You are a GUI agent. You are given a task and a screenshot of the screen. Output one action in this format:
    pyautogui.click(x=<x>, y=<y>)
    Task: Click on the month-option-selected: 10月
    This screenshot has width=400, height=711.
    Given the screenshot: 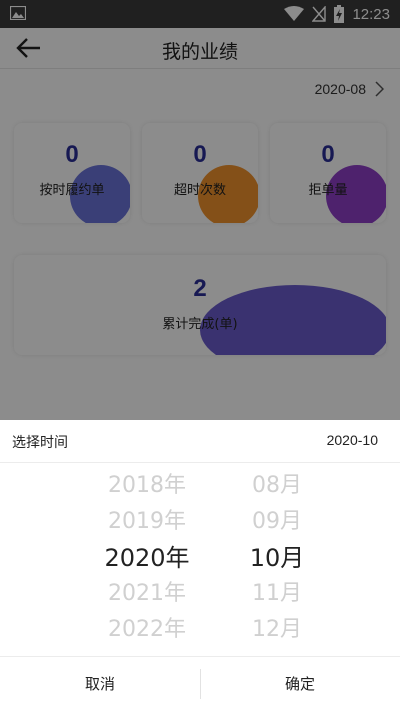 What is the action you would take?
    pyautogui.click(x=277, y=558)
    